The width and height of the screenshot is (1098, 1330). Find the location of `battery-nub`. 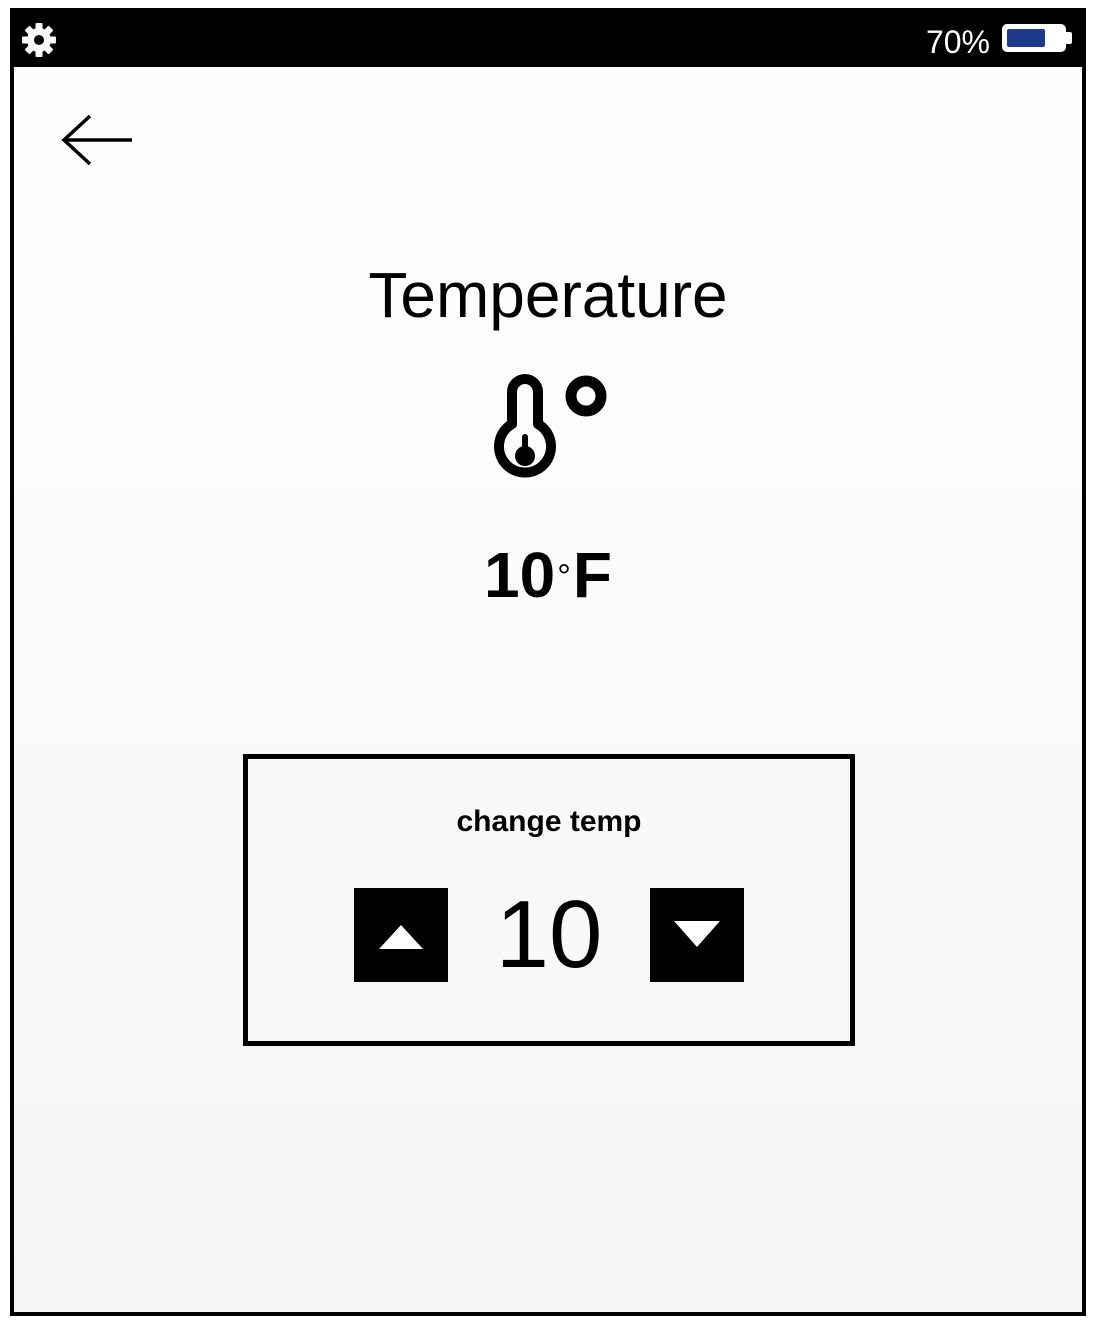

battery-nub is located at coordinates (1069, 38).